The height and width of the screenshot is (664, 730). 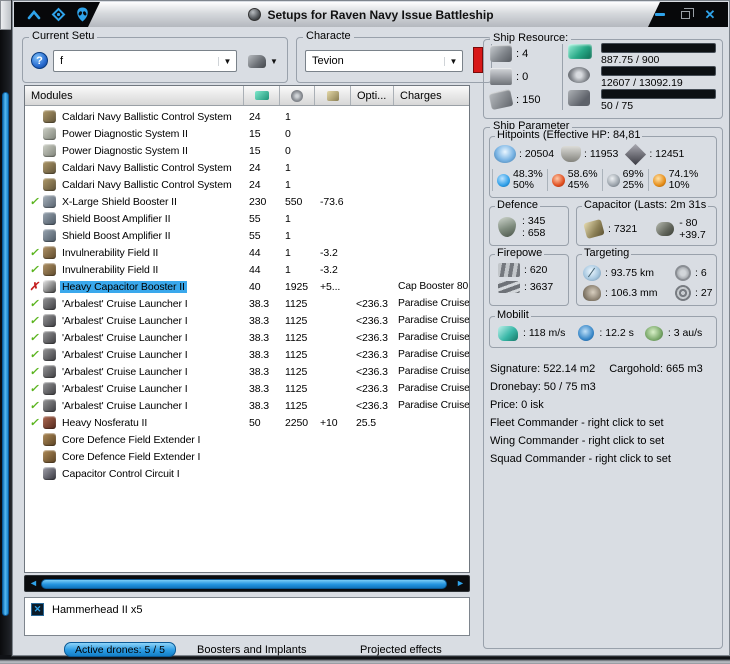 What do you see at coordinates (134, 95) in the screenshot?
I see `modules-column-header: Modules` at bounding box center [134, 95].